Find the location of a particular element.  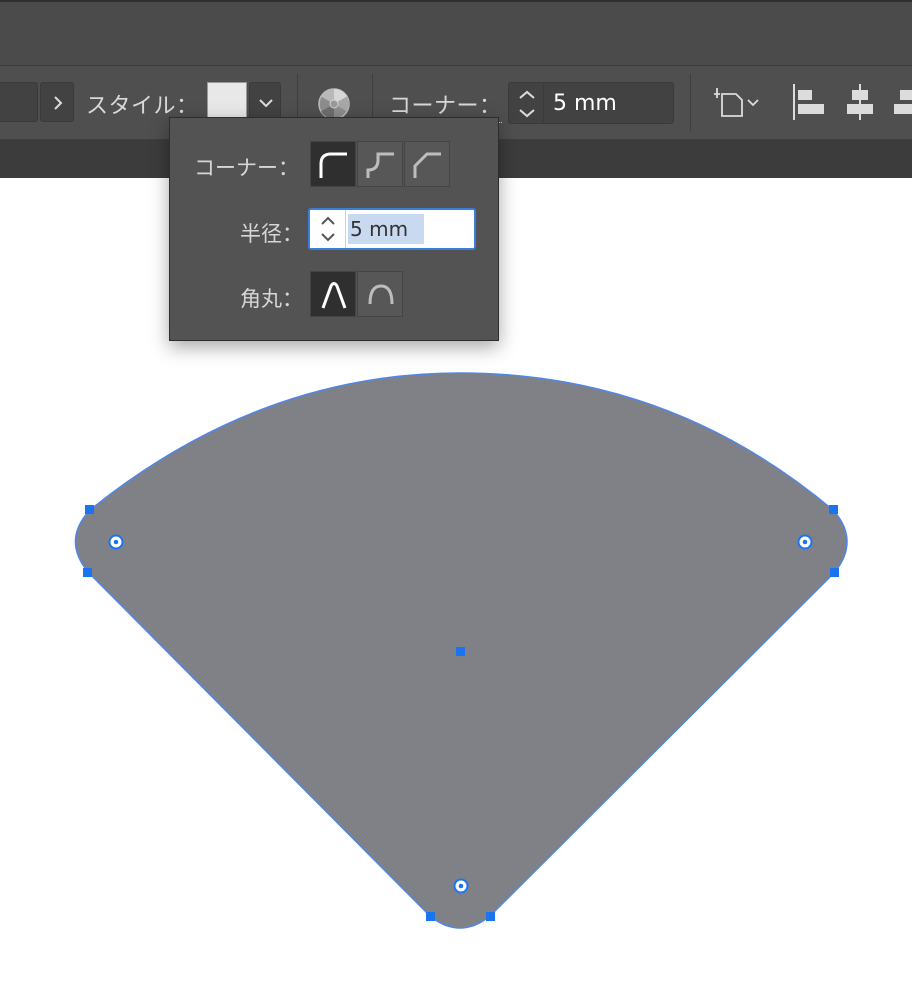

corner-round-button is located at coordinates (333, 164).